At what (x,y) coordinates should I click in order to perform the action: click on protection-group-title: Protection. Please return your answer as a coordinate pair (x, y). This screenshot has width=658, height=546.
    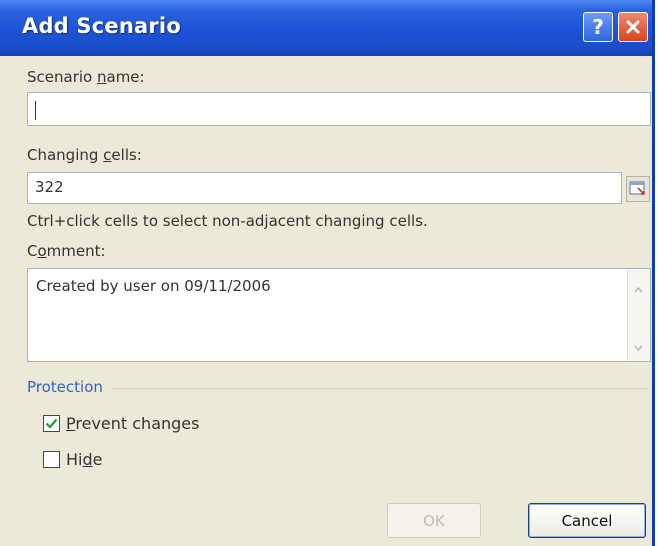
    Looking at the image, I should click on (65, 387).